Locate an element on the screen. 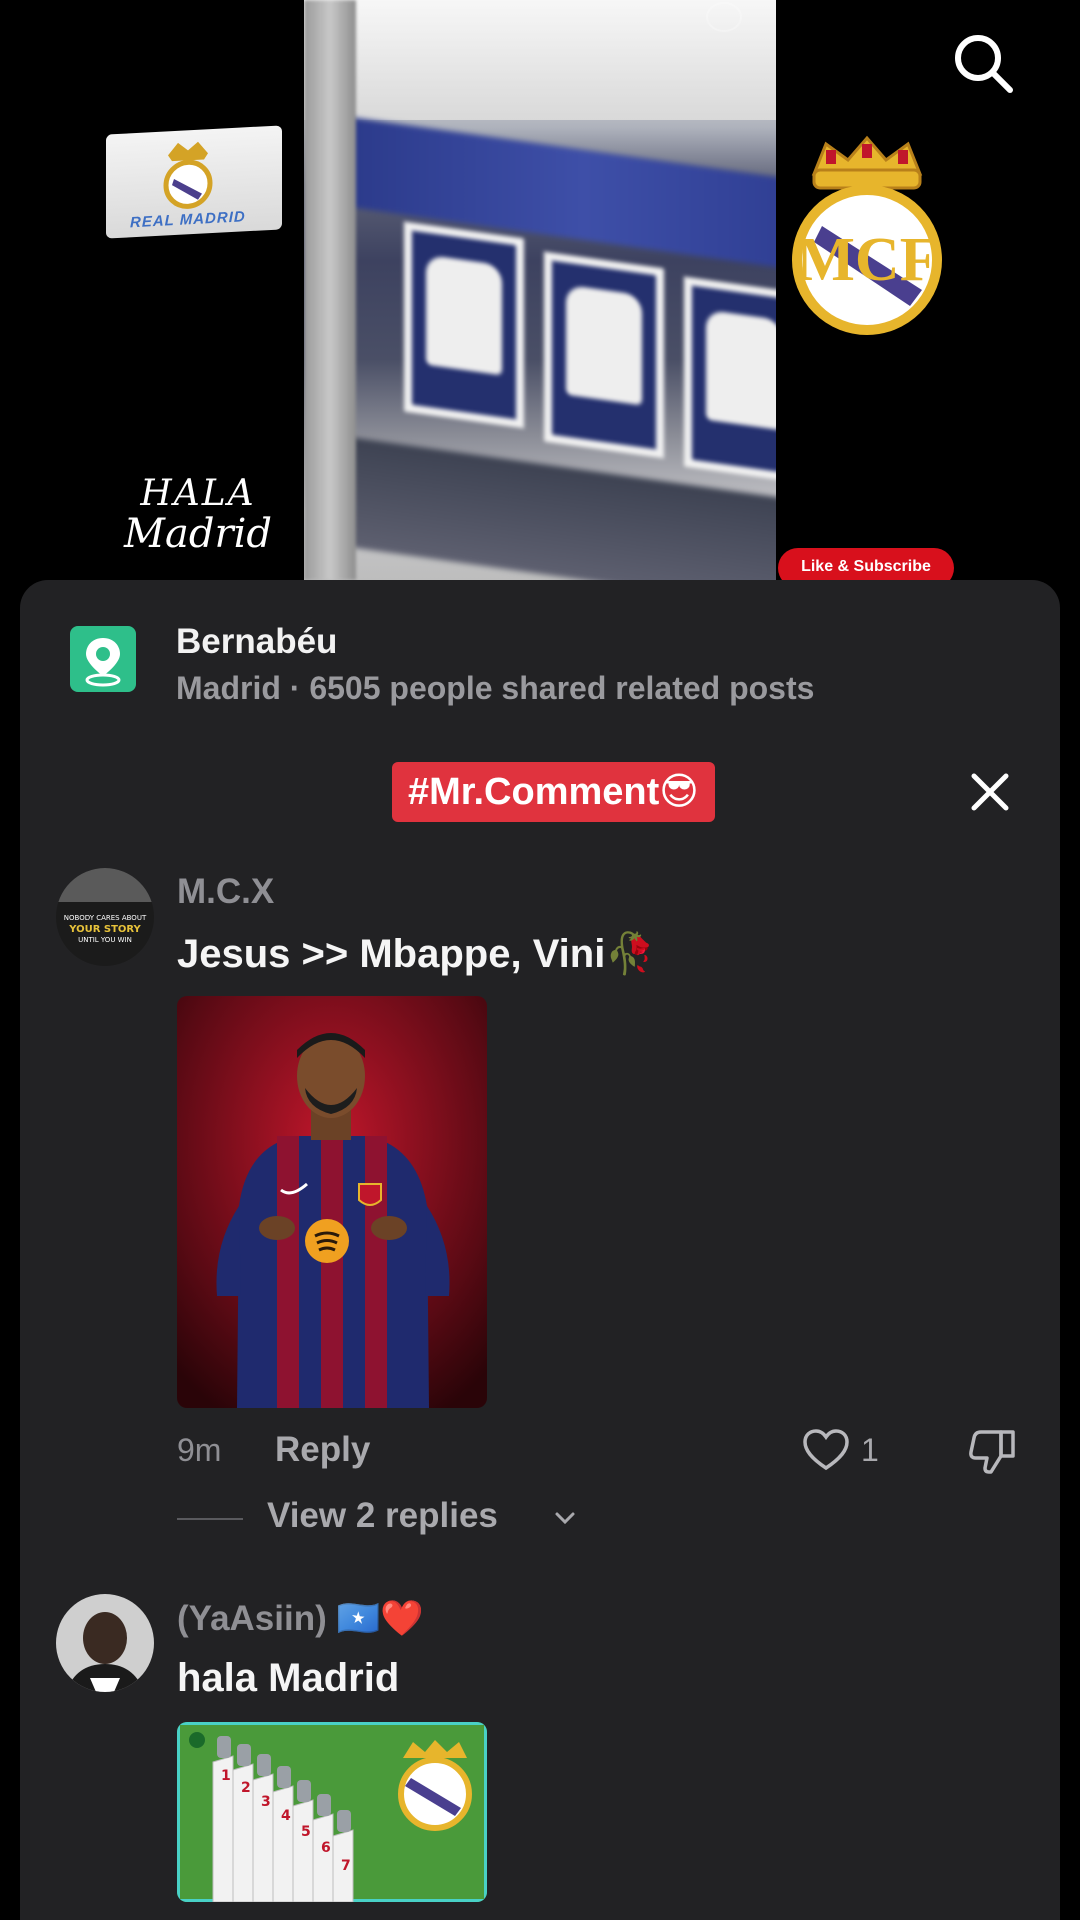  stand-number: 1 is located at coordinates (226, 1776).